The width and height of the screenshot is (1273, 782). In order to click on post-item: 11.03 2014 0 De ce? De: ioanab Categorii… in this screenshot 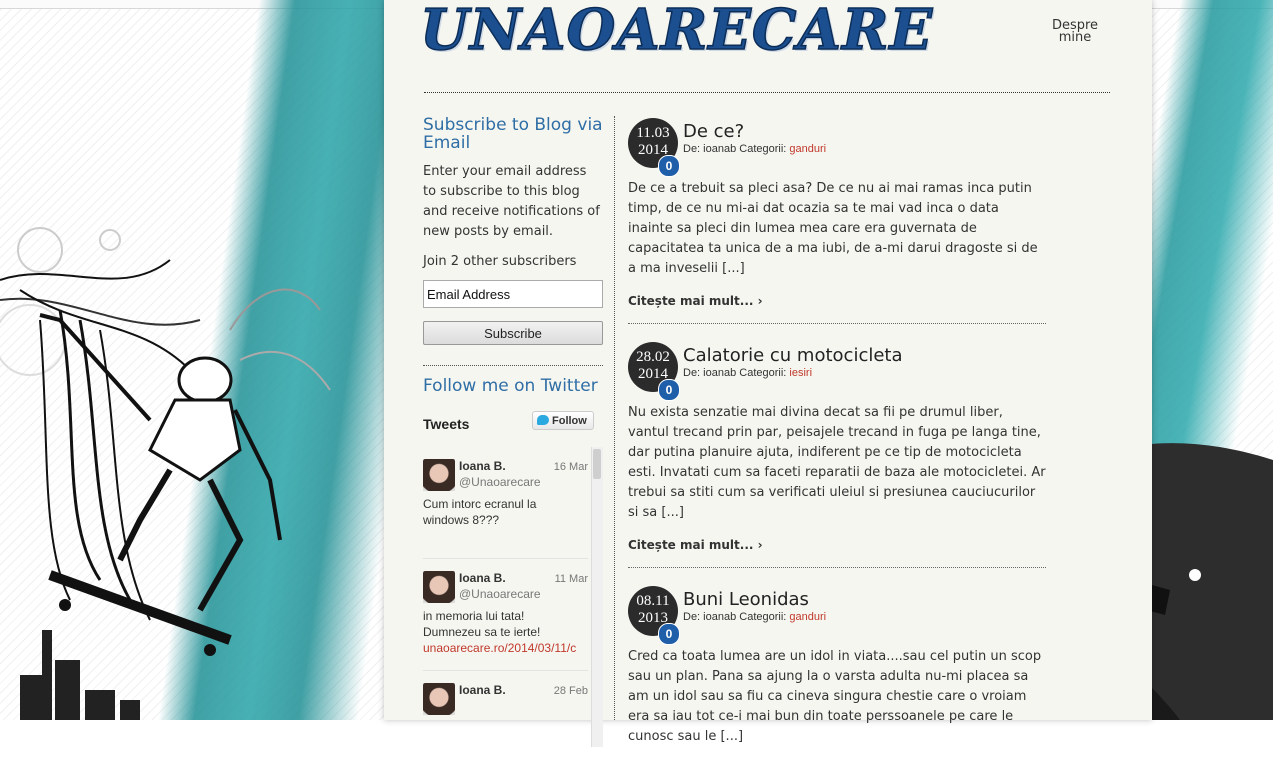, I will do `click(837, 220)`.